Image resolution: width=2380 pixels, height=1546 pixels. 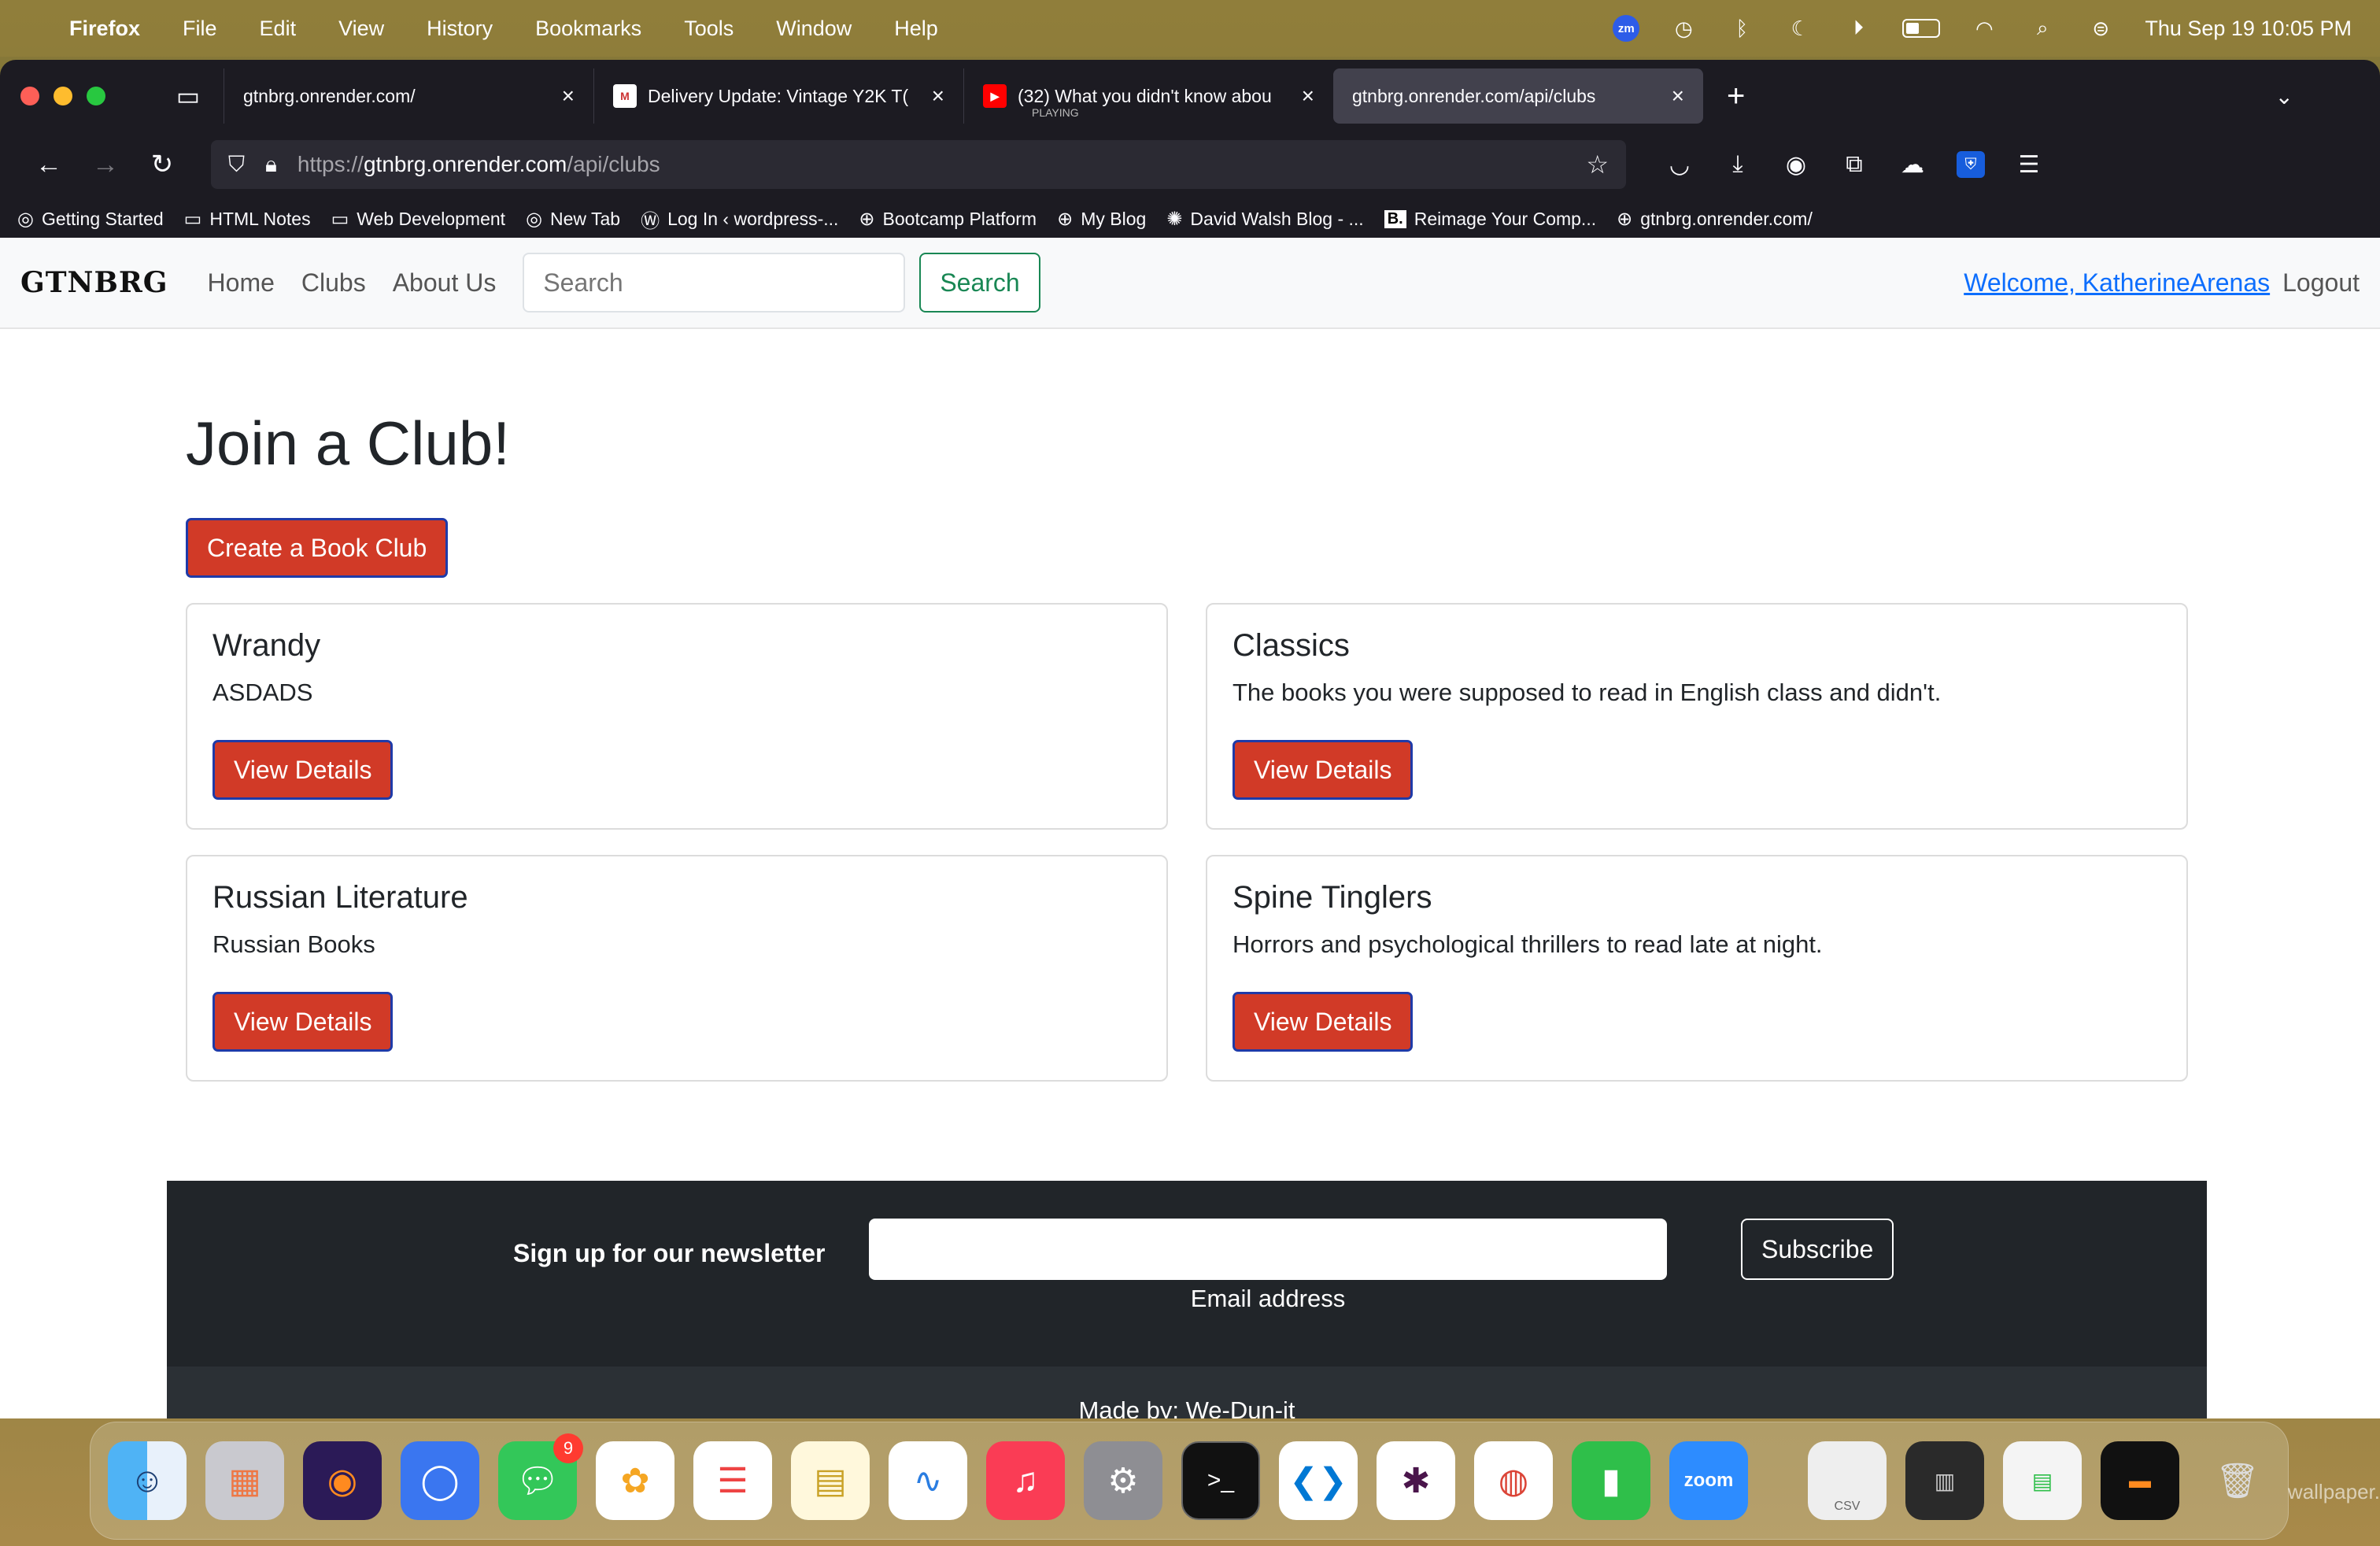 I want to click on focus-moon-icon: ☾, so click(x=1800, y=28).